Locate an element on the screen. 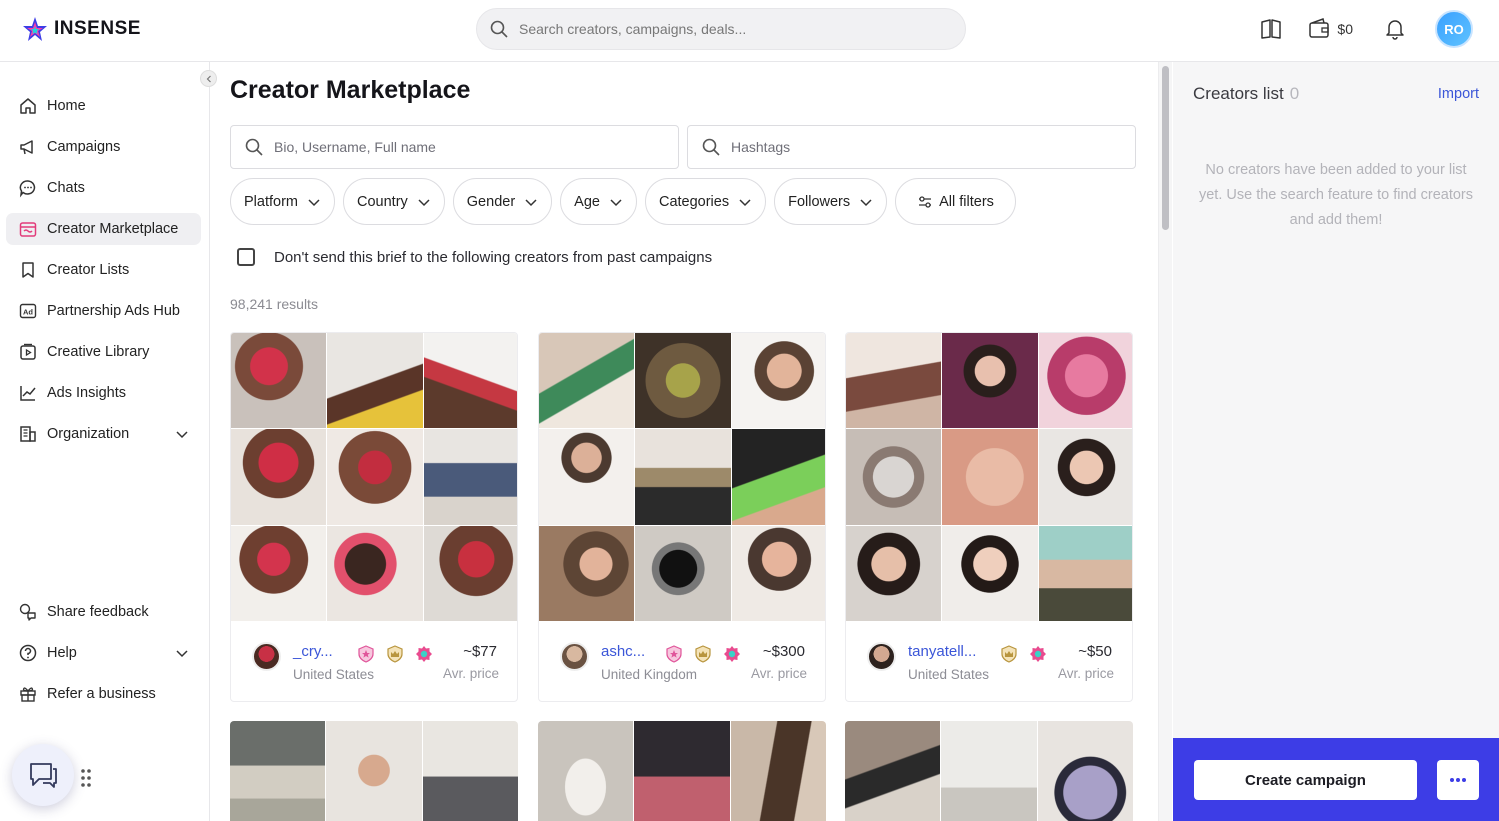  crown-badge-icon is located at coordinates (1009, 654).